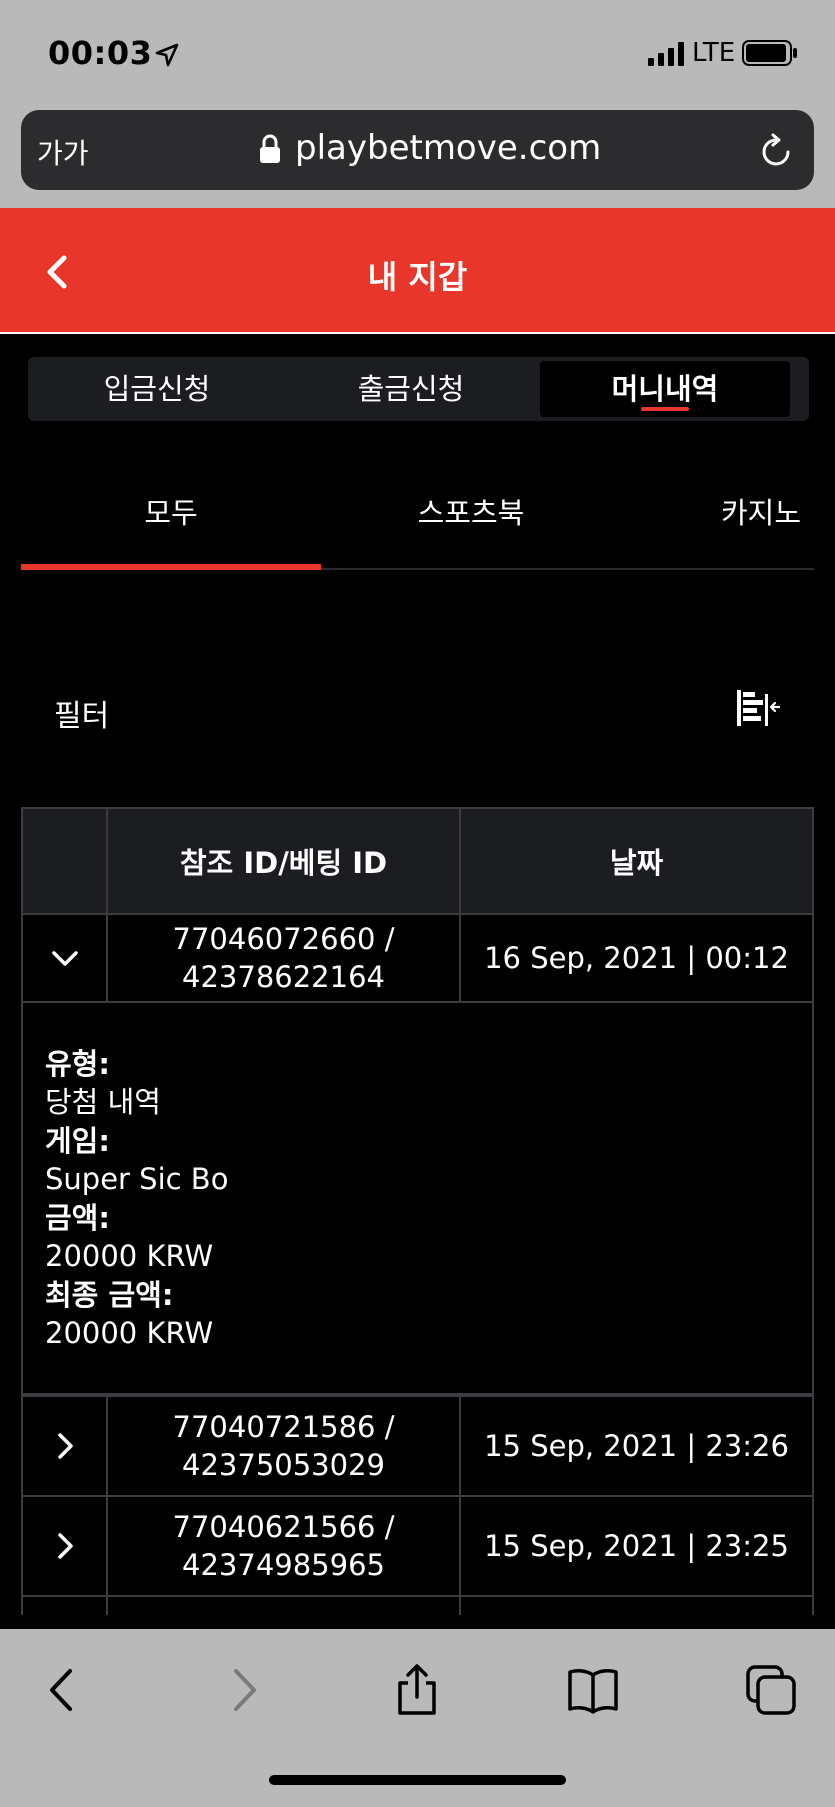  What do you see at coordinates (769, 53) in the screenshot?
I see `battery-icon` at bounding box center [769, 53].